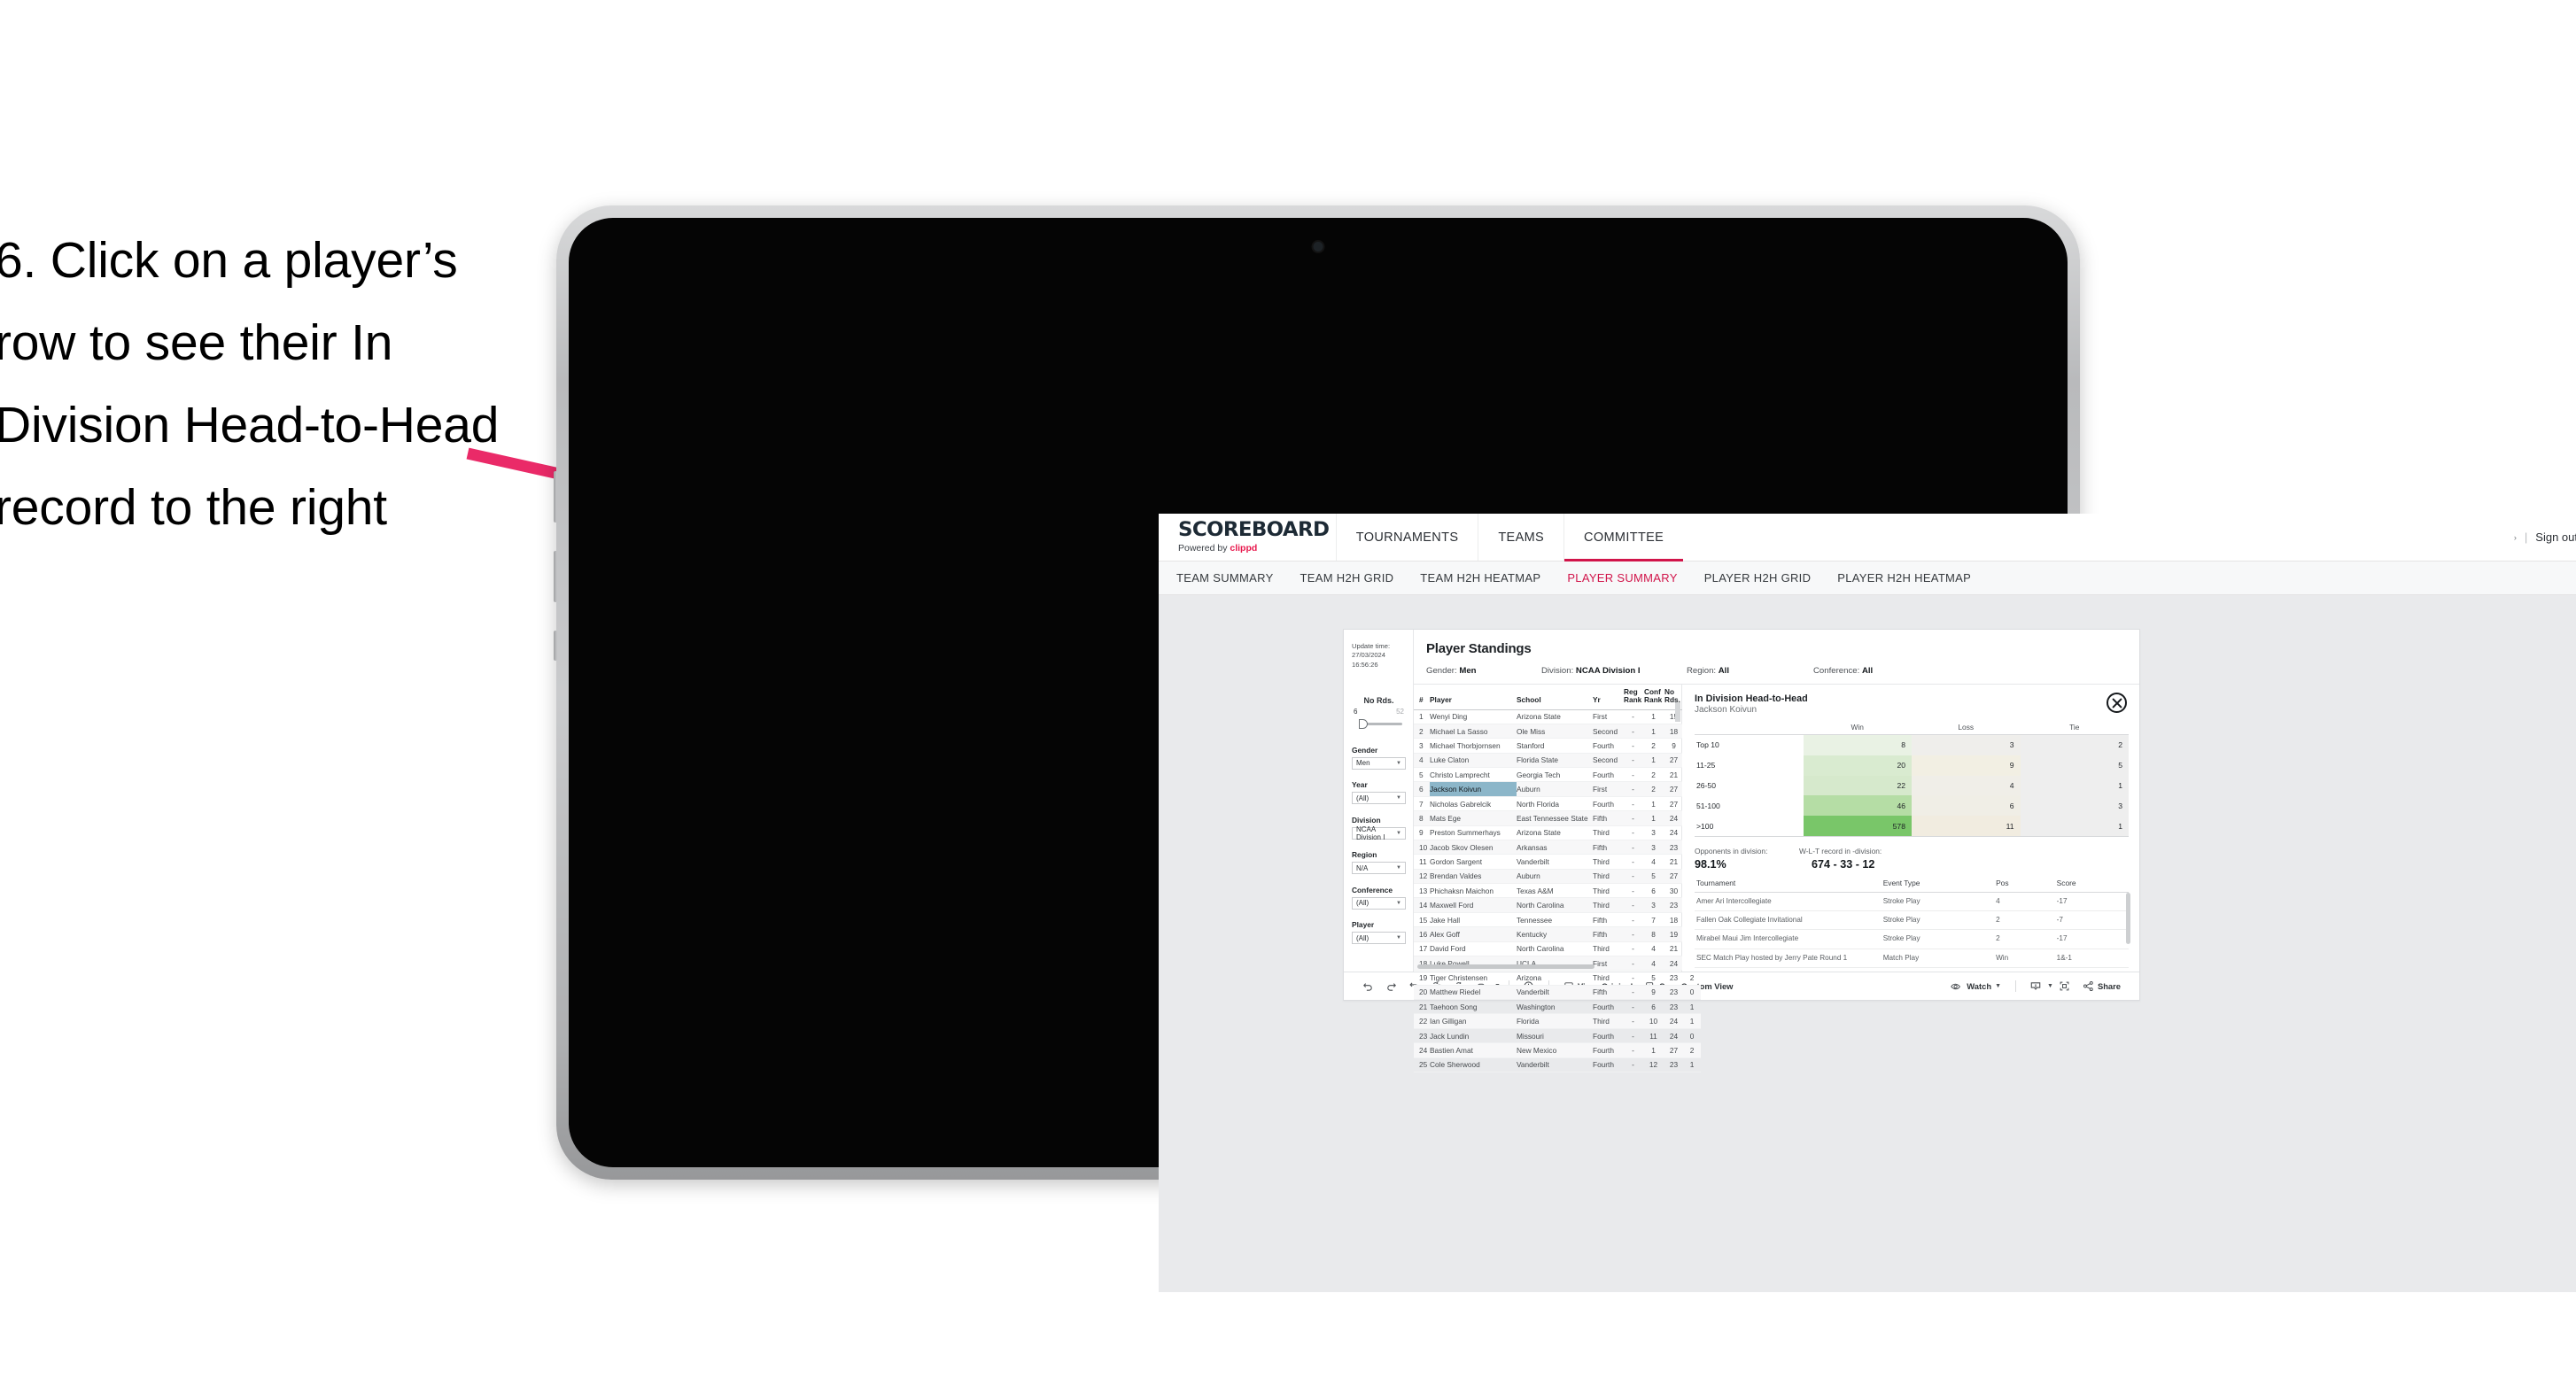  What do you see at coordinates (2117, 703) in the screenshot?
I see `close-icon` at bounding box center [2117, 703].